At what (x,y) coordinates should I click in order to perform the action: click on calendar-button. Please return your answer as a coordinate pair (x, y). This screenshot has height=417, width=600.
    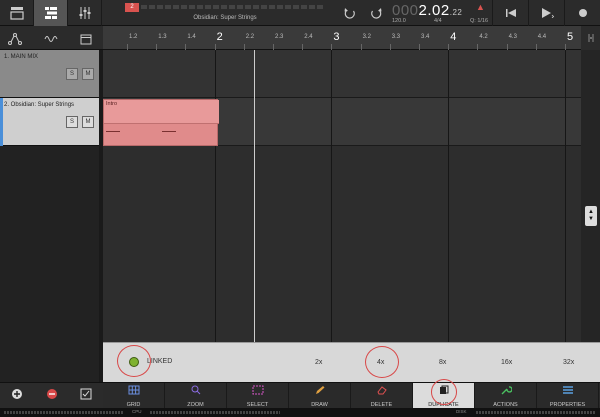
    Looking at the image, I should click on (86, 41).